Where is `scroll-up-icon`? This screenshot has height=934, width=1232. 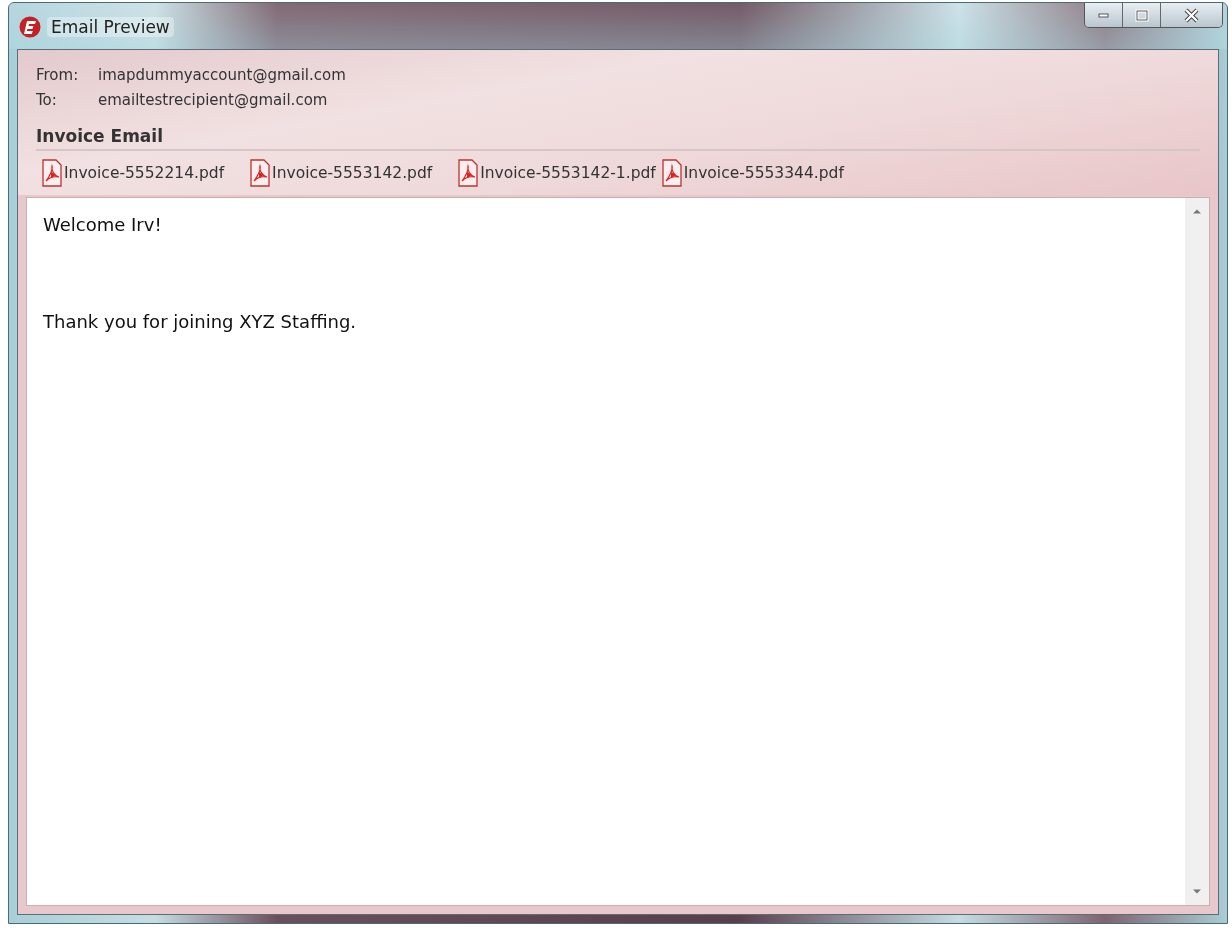
scroll-up-icon is located at coordinates (1197, 211).